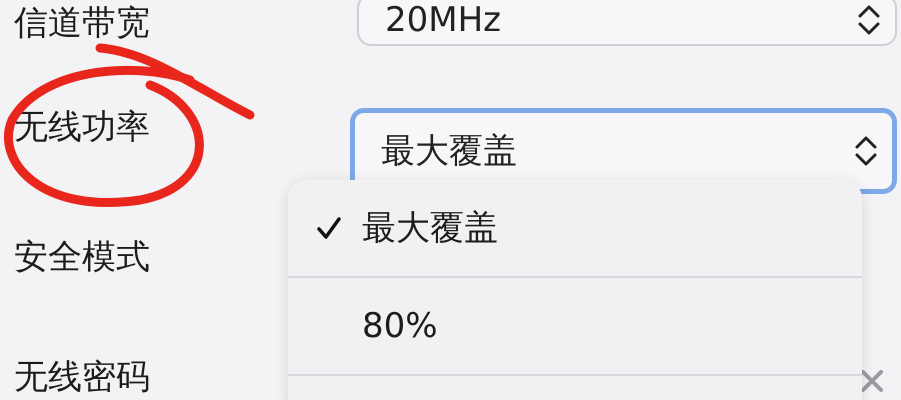 Image resolution: width=901 pixels, height=400 pixels. Describe the element at coordinates (82, 257) in the screenshot. I see `field-label: 安全模式` at that location.